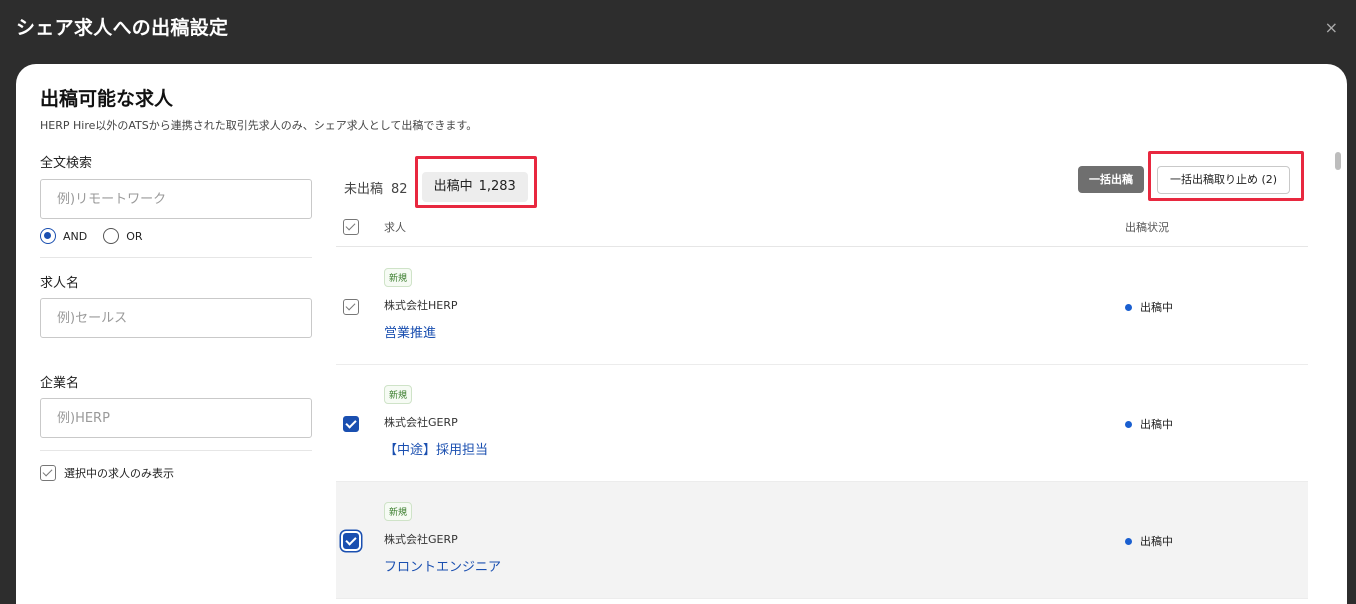  I want to click on and-radio-label: AND, so click(75, 236).